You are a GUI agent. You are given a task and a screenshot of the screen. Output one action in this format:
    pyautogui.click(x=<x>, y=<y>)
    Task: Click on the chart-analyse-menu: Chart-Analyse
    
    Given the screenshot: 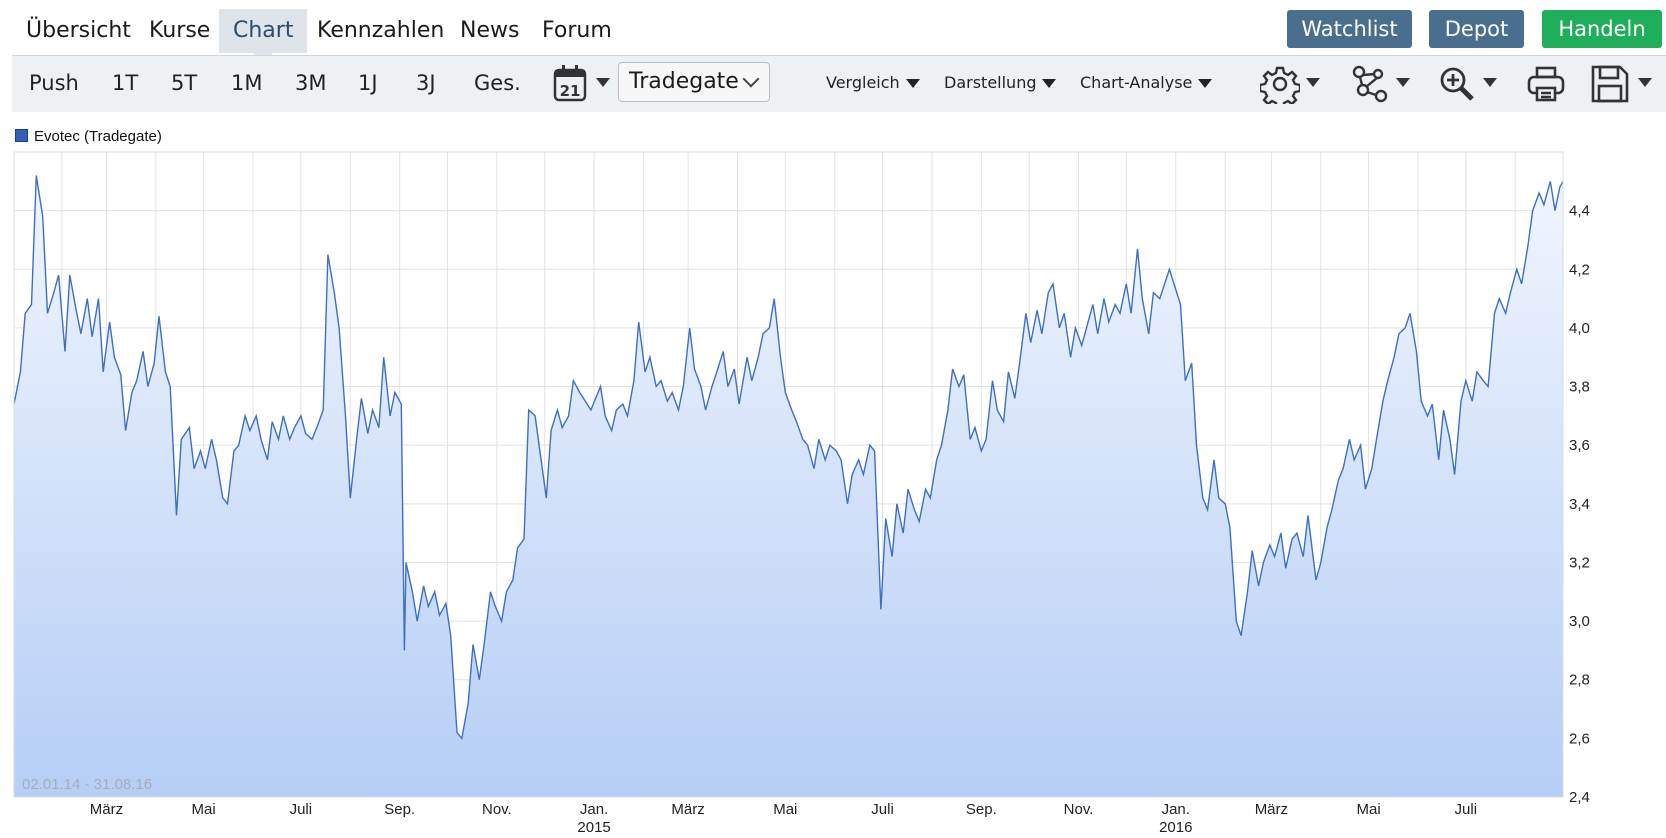 What is the action you would take?
    pyautogui.click(x=1146, y=83)
    